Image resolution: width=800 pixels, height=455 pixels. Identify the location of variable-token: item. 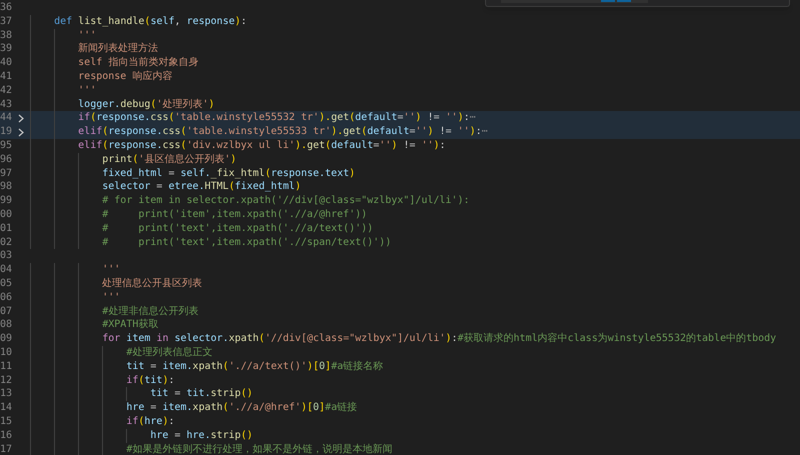
(139, 339).